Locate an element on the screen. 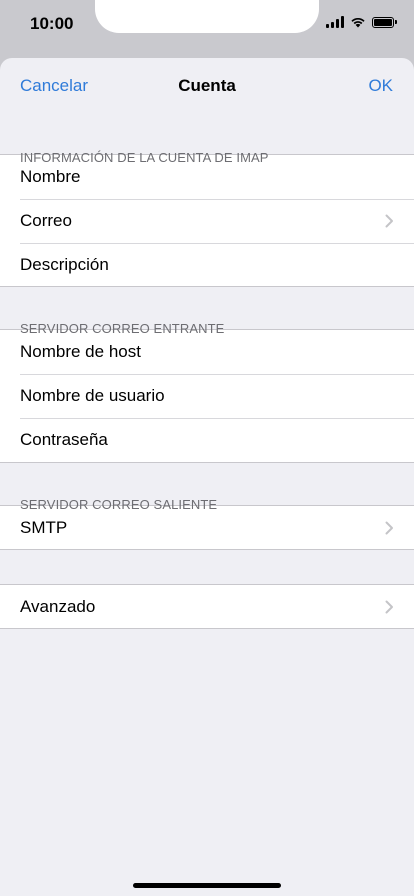  notch is located at coordinates (207, 16).